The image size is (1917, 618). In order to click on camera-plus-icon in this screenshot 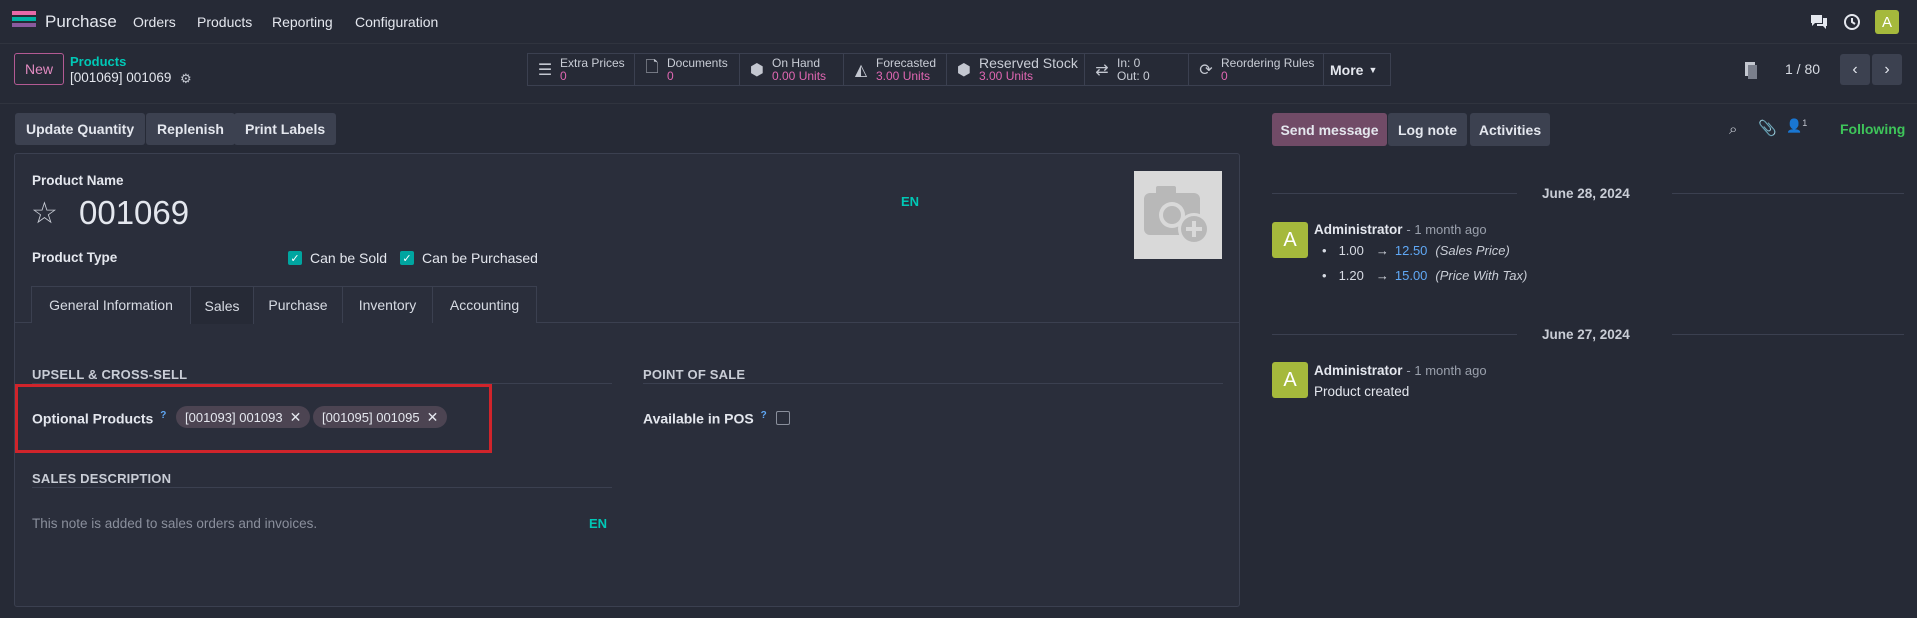, I will do `click(1177, 215)`.